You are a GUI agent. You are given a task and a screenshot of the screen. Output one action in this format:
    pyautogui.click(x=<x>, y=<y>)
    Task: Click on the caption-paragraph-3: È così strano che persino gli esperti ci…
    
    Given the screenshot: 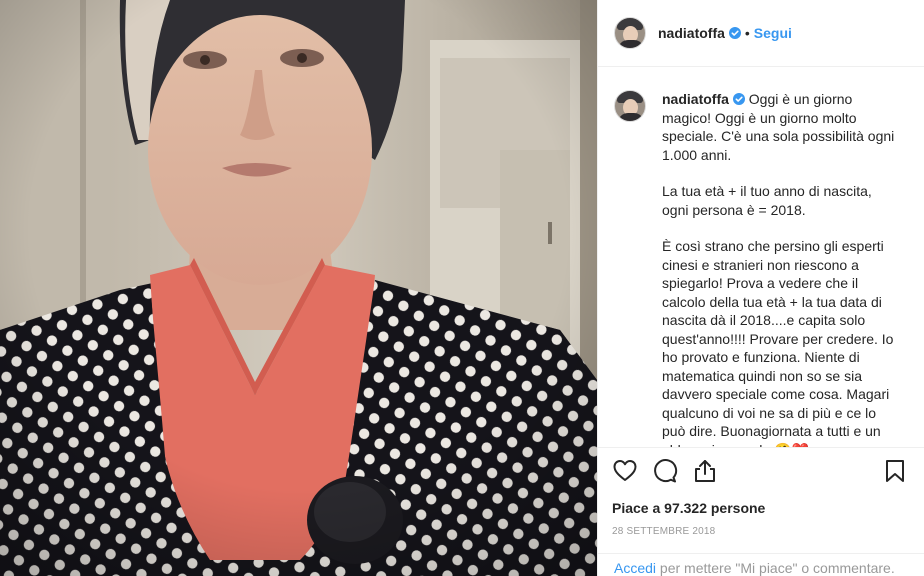 What is the action you would take?
    pyautogui.click(x=778, y=343)
    